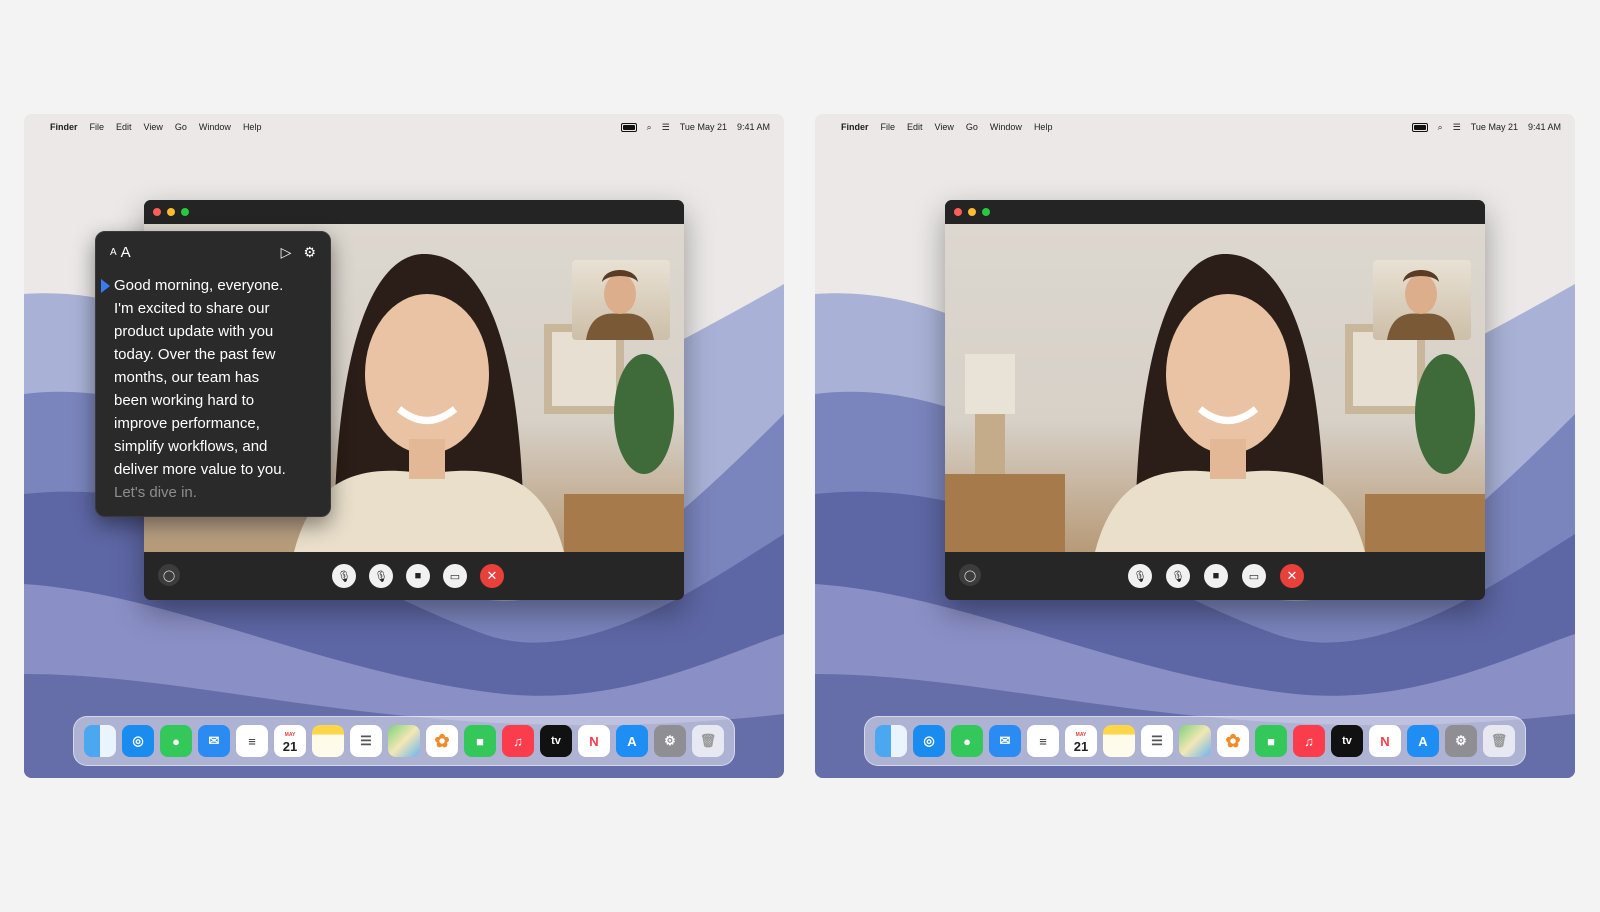 The width and height of the screenshot is (1600, 912). What do you see at coordinates (286, 252) in the screenshot?
I see `play-icon: ▷` at bounding box center [286, 252].